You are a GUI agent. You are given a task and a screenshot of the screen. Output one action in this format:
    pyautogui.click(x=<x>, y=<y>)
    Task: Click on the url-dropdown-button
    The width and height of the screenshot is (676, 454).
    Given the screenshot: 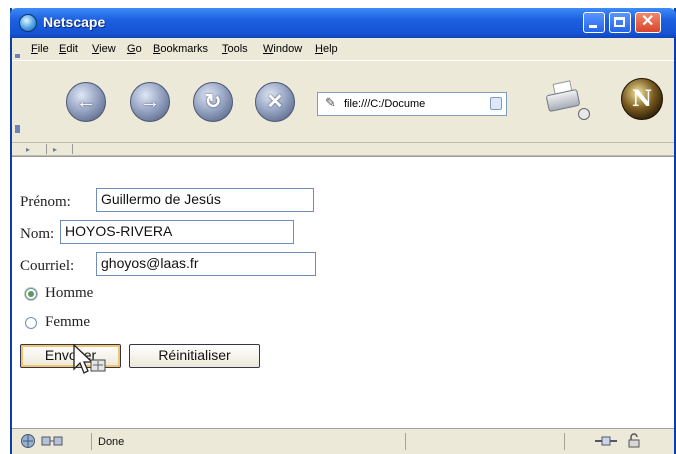 What is the action you would take?
    pyautogui.click(x=496, y=103)
    